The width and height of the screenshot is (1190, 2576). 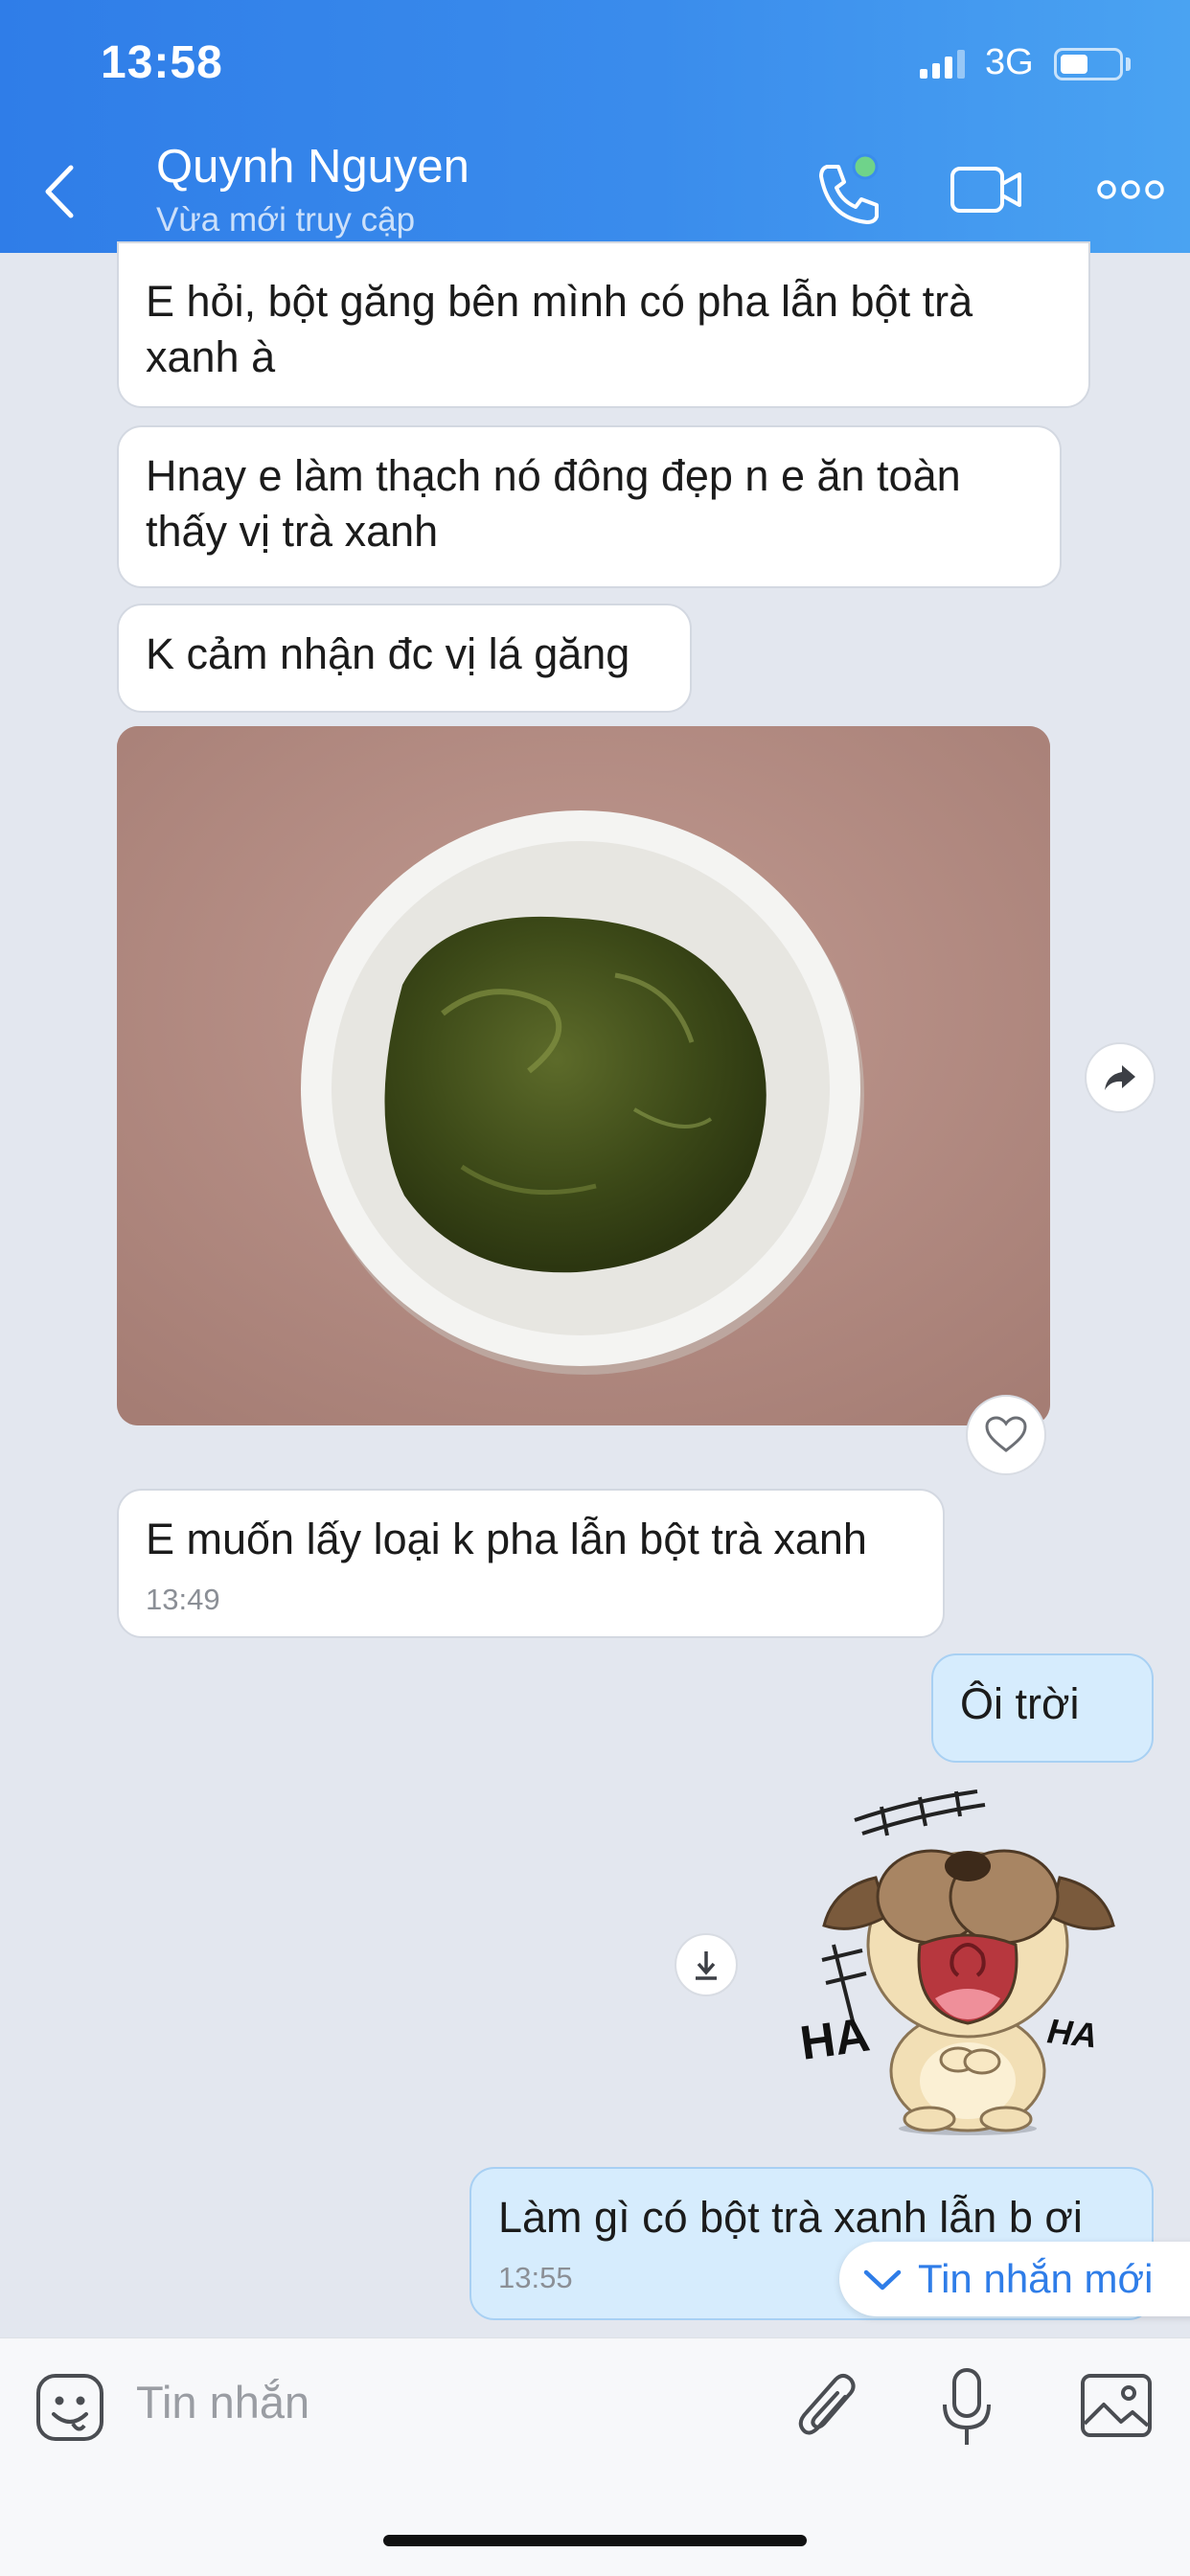 I want to click on message-text: Ôi trời, so click(x=1020, y=1704).